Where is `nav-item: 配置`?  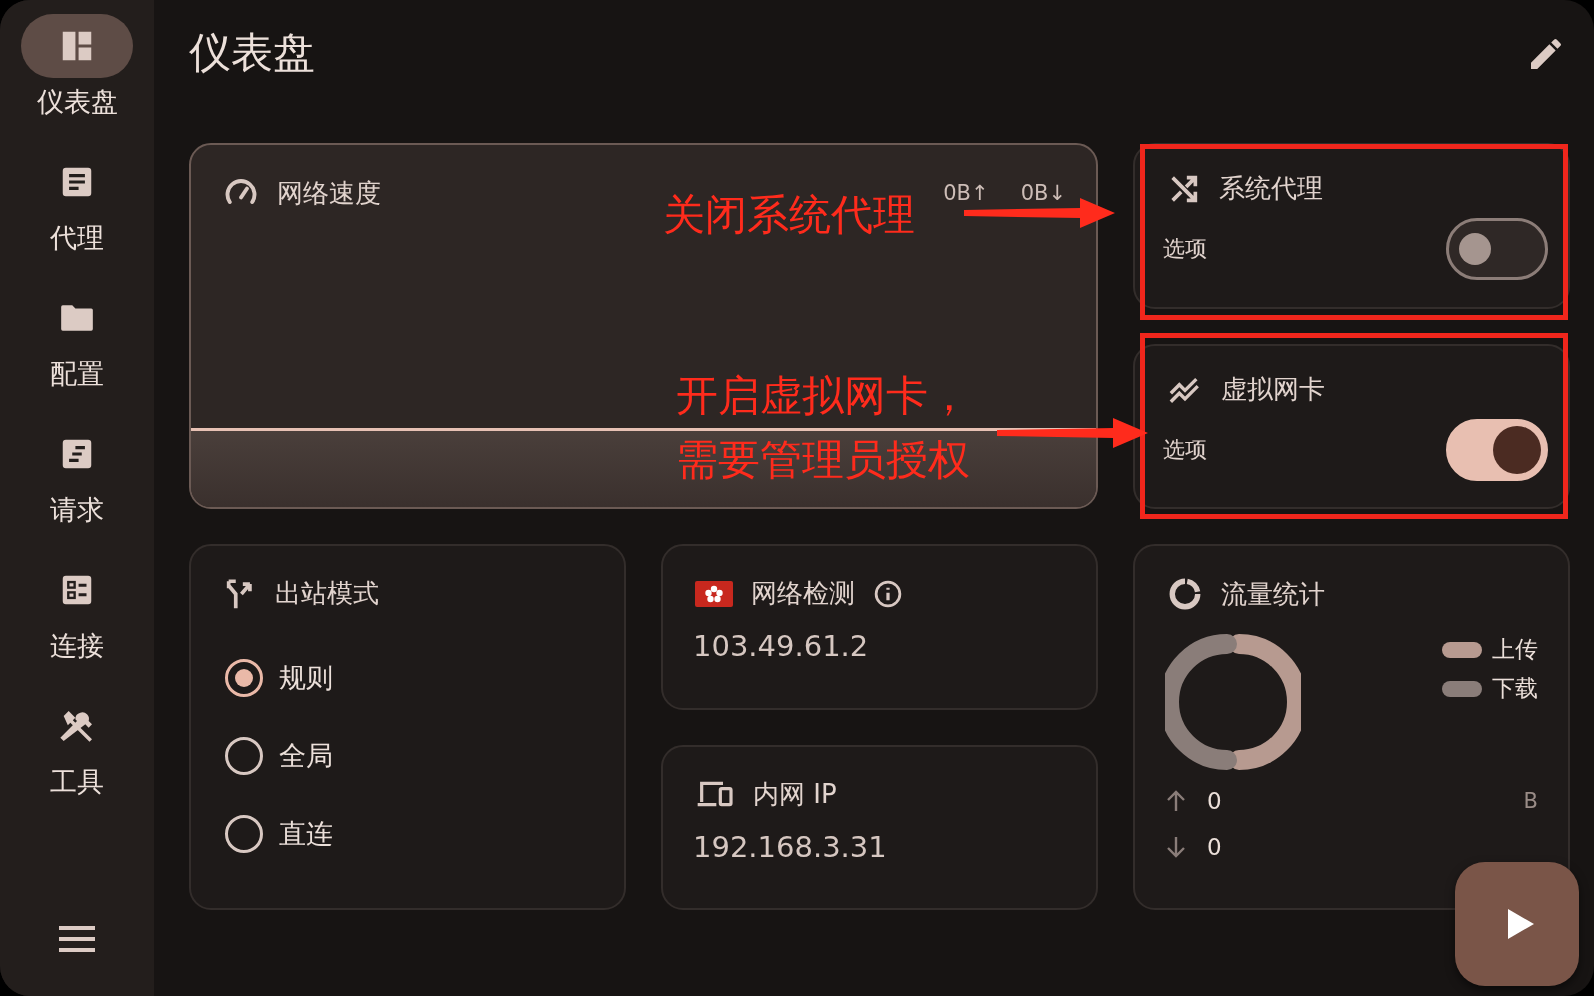
nav-item: 配置 is located at coordinates (77, 354).